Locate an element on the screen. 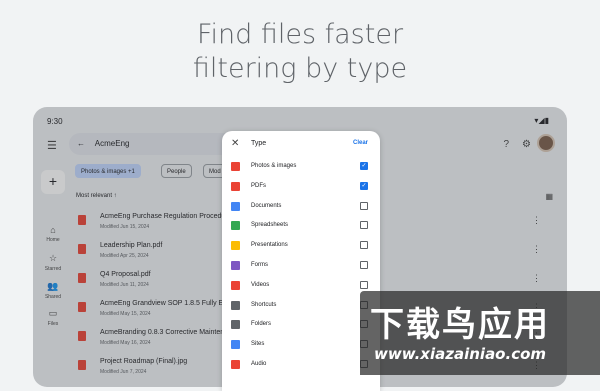 This screenshot has height=391, width=600. close-icon: ✕ is located at coordinates (235, 143).